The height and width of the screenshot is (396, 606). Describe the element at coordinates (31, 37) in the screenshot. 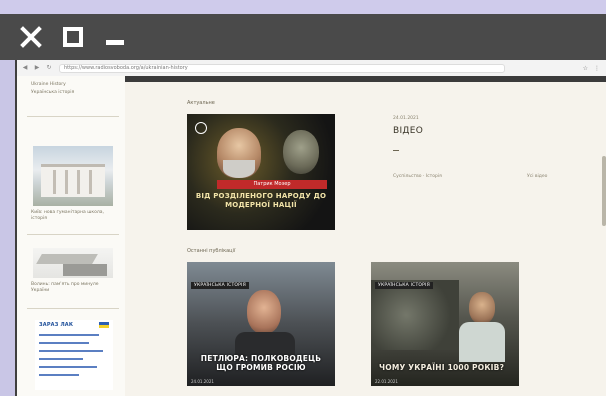

I see `close-icon` at that location.